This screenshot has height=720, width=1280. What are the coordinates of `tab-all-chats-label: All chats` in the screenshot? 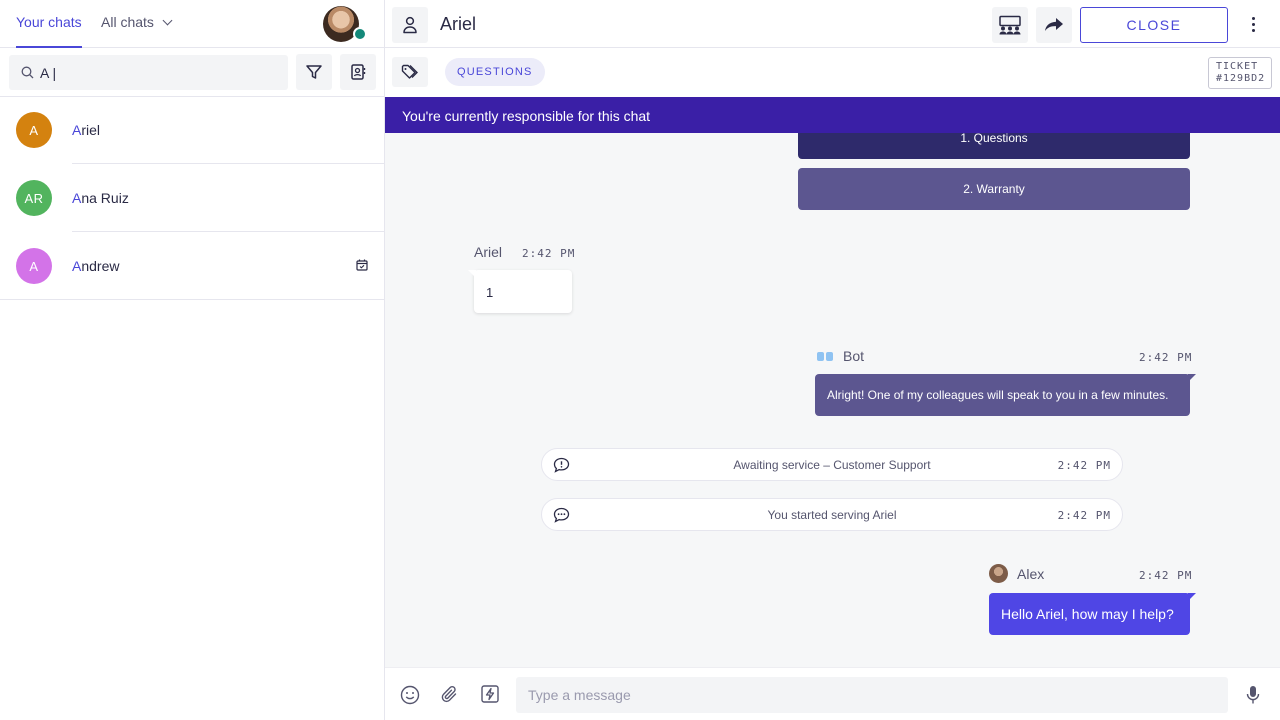 It's located at (127, 22).